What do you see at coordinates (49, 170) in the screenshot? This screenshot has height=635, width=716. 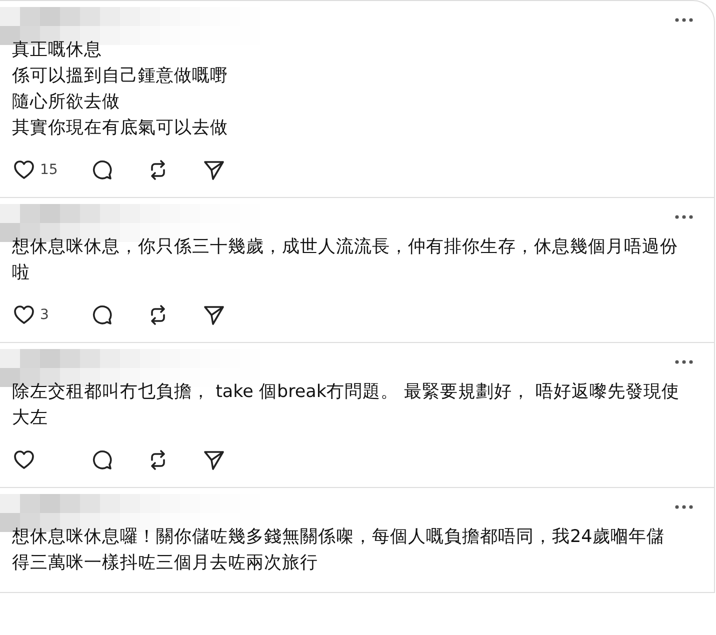 I see `like-count: 15` at bounding box center [49, 170].